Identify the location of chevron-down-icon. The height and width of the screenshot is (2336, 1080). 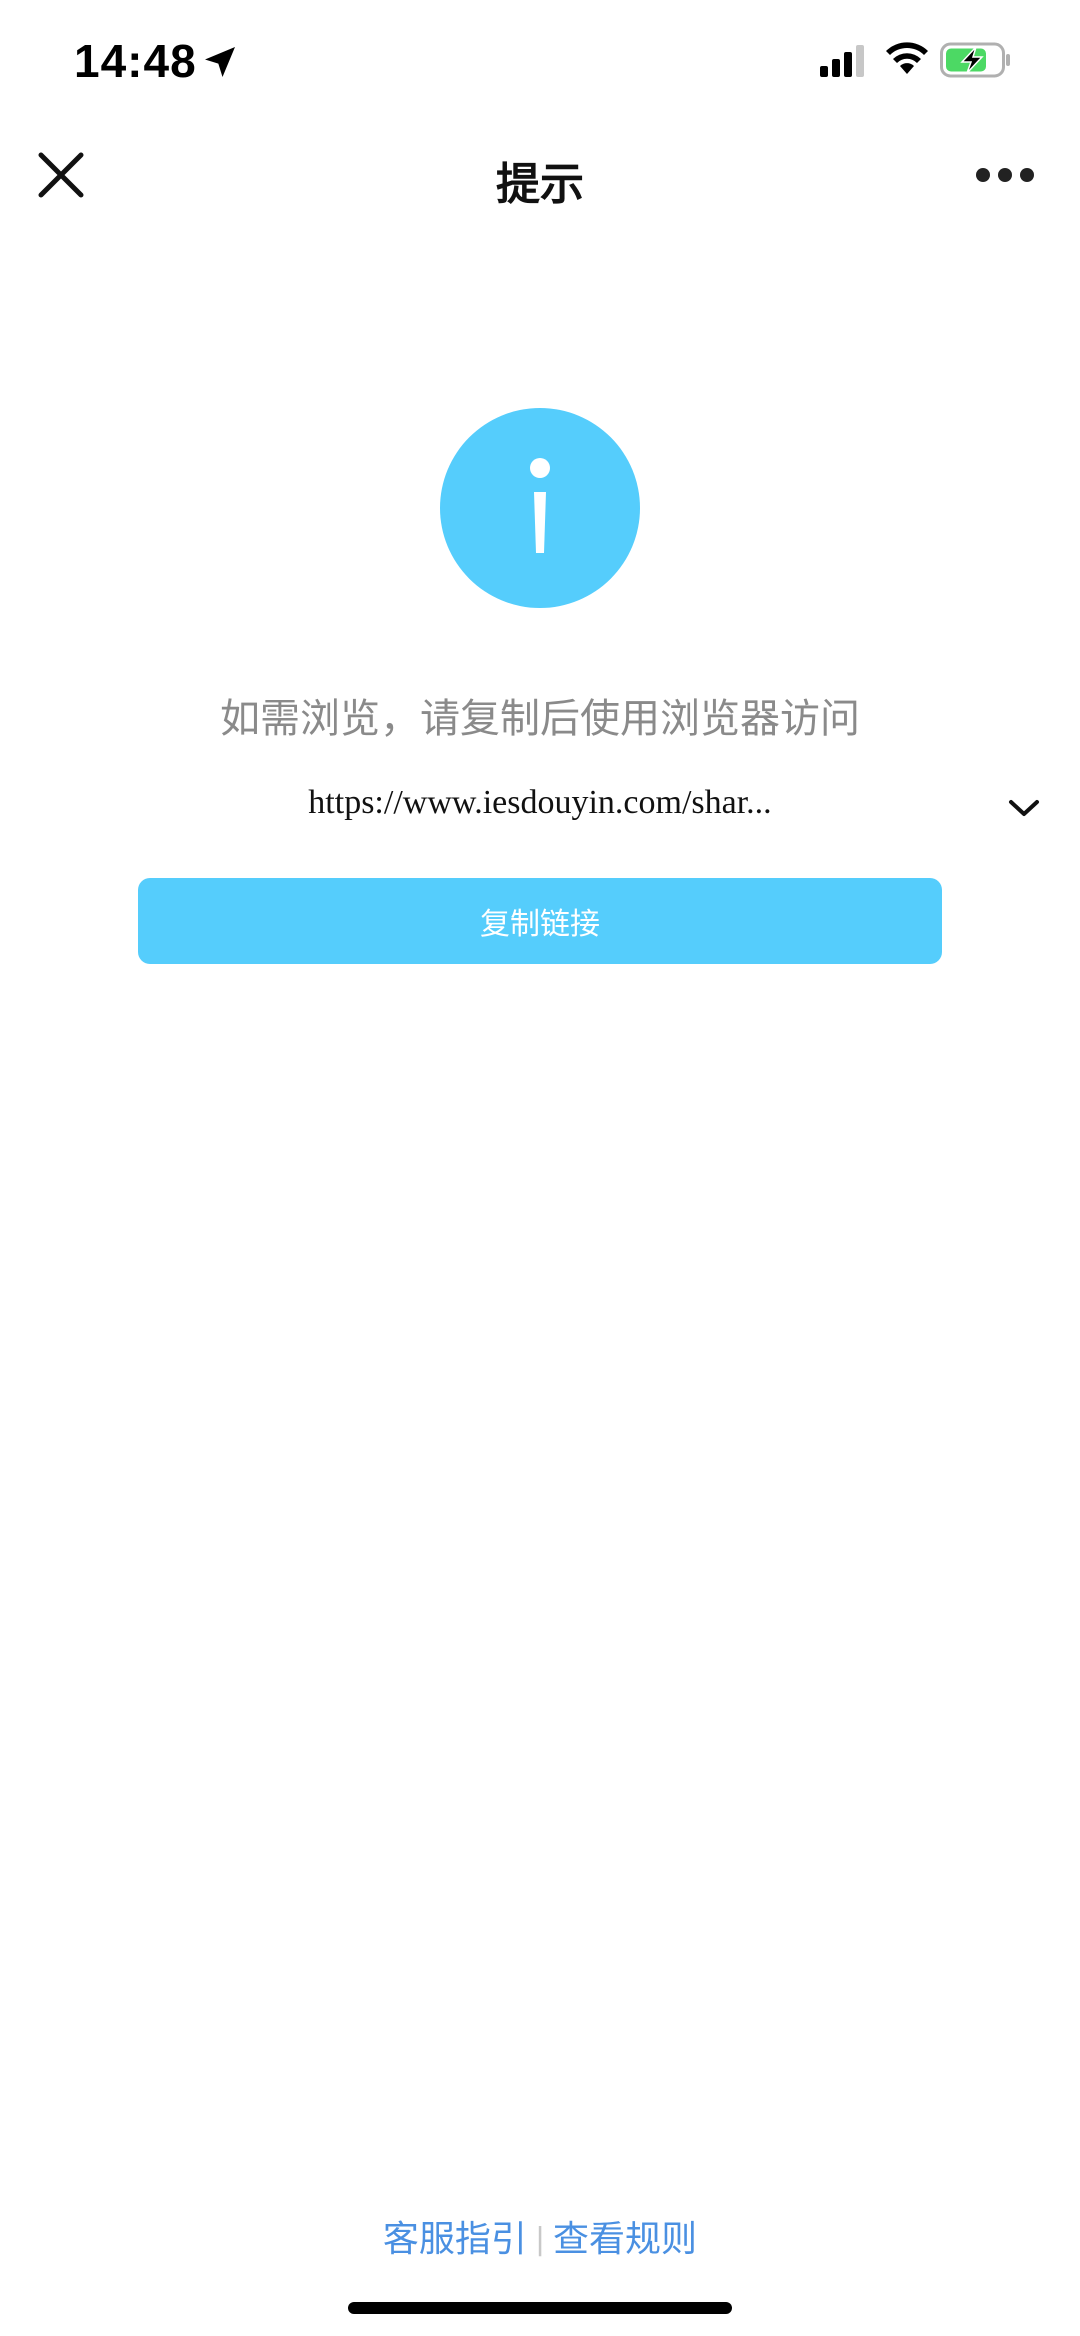
(1024, 808).